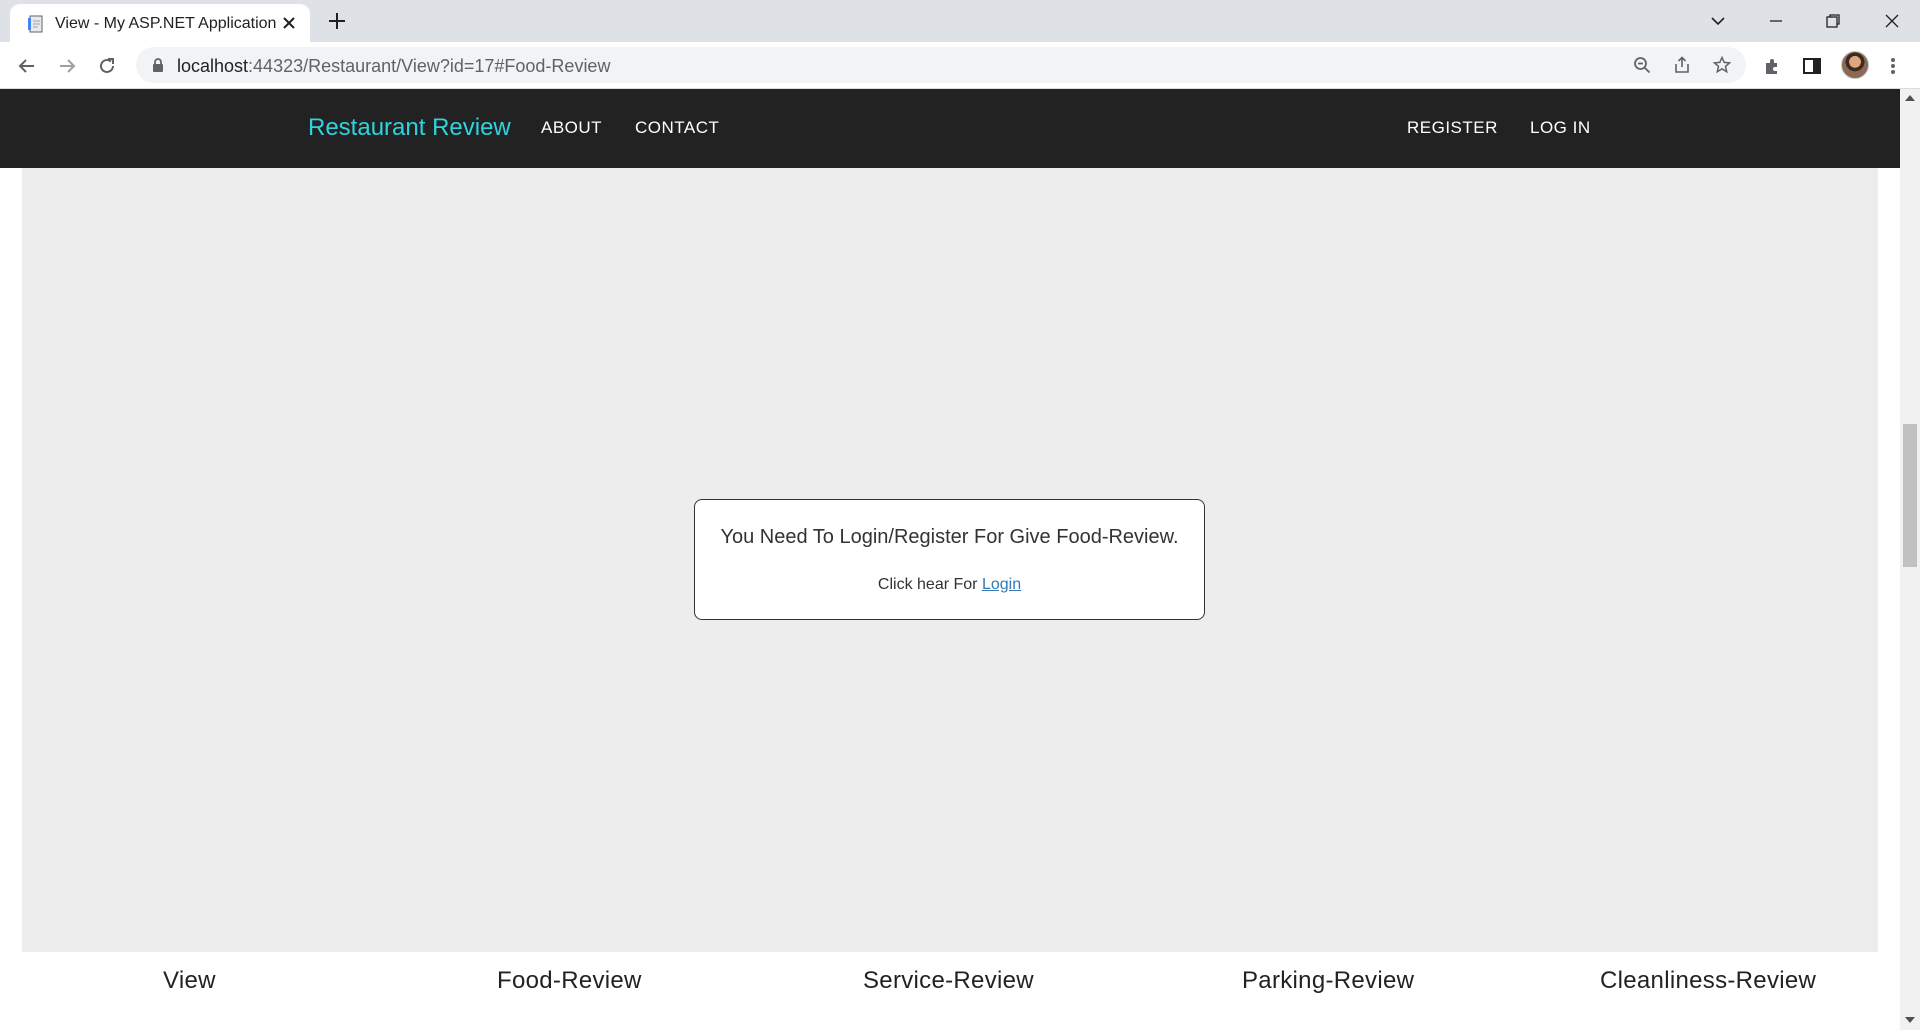 The image size is (1920, 1030). I want to click on tab-search-icon, so click(1718, 21).